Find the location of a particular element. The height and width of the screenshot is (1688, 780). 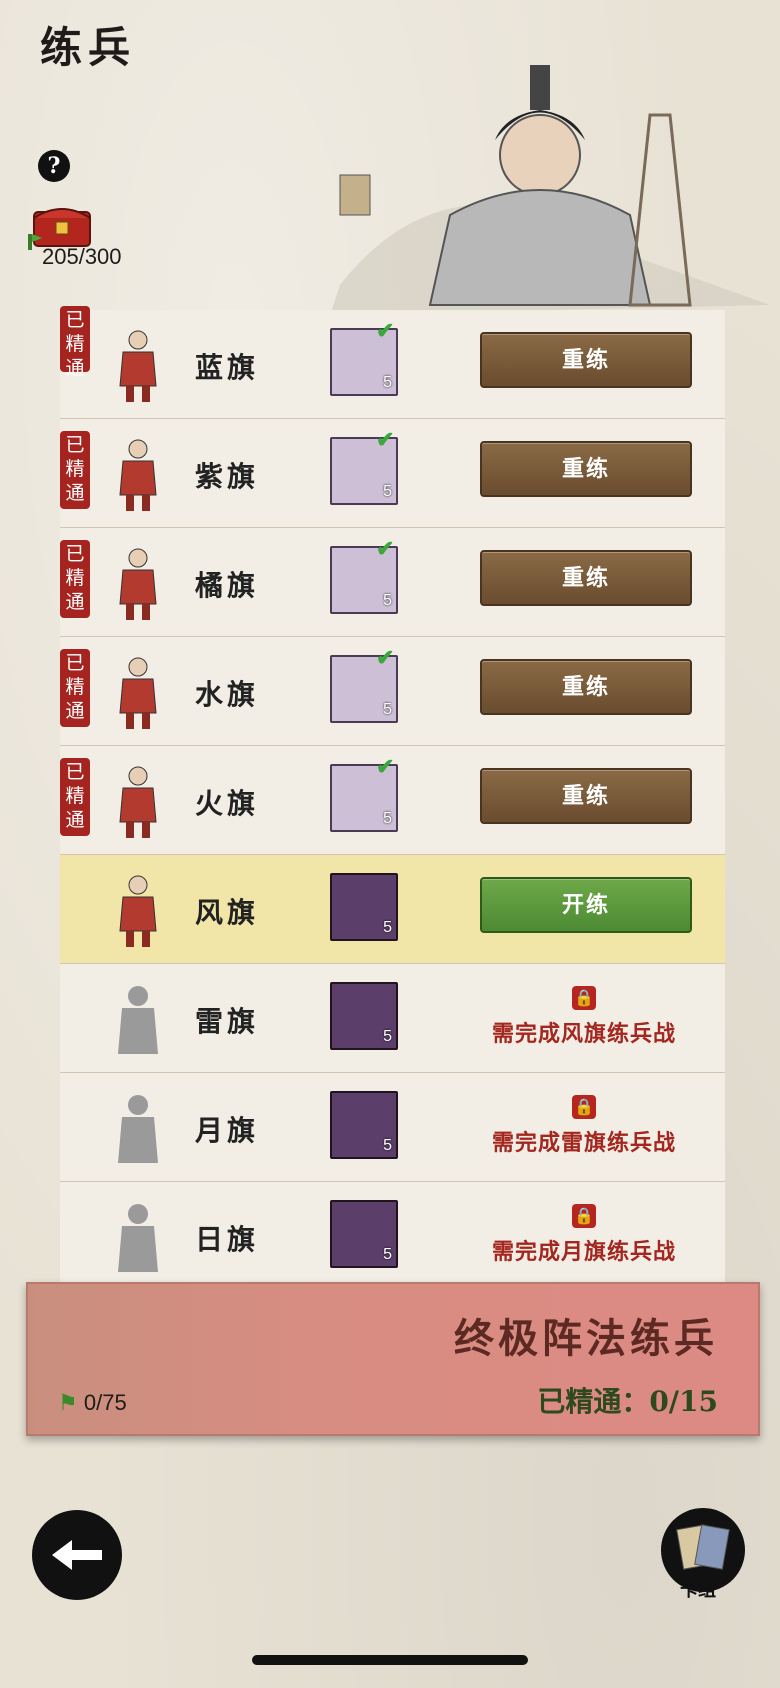

chest-progress: 205/300 is located at coordinates (82, 256).